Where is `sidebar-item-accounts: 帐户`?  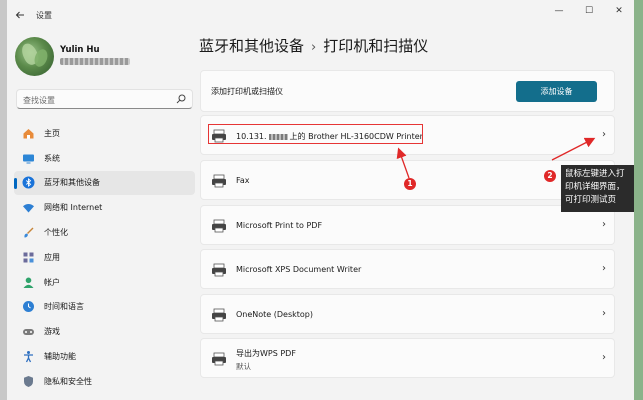
sidebar-item-accounts: 帐户 is located at coordinates (104, 282).